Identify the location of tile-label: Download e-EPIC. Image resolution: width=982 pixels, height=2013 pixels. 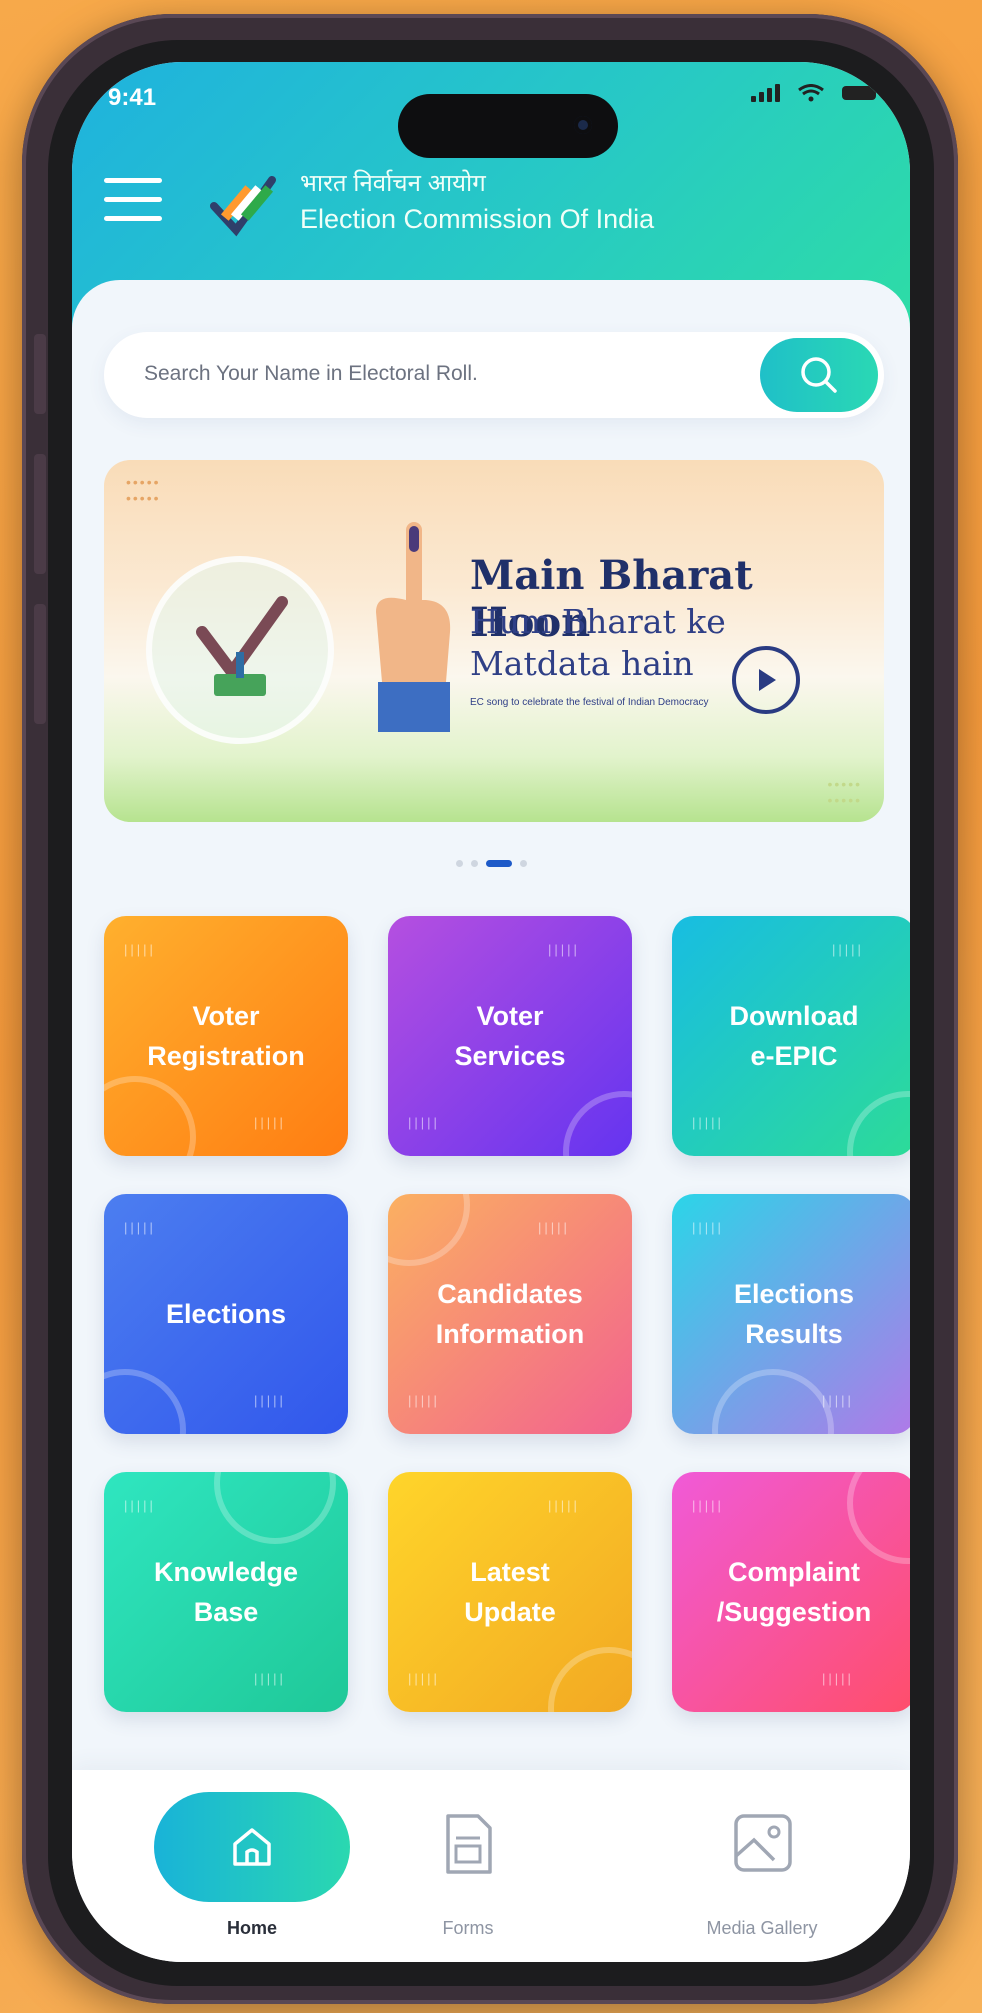
(794, 1036).